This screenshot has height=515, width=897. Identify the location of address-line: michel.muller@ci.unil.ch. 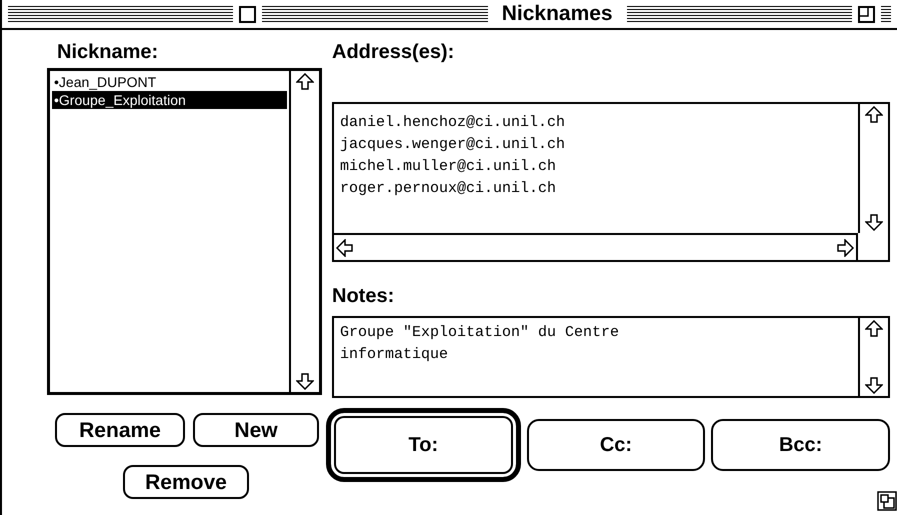
(449, 167).